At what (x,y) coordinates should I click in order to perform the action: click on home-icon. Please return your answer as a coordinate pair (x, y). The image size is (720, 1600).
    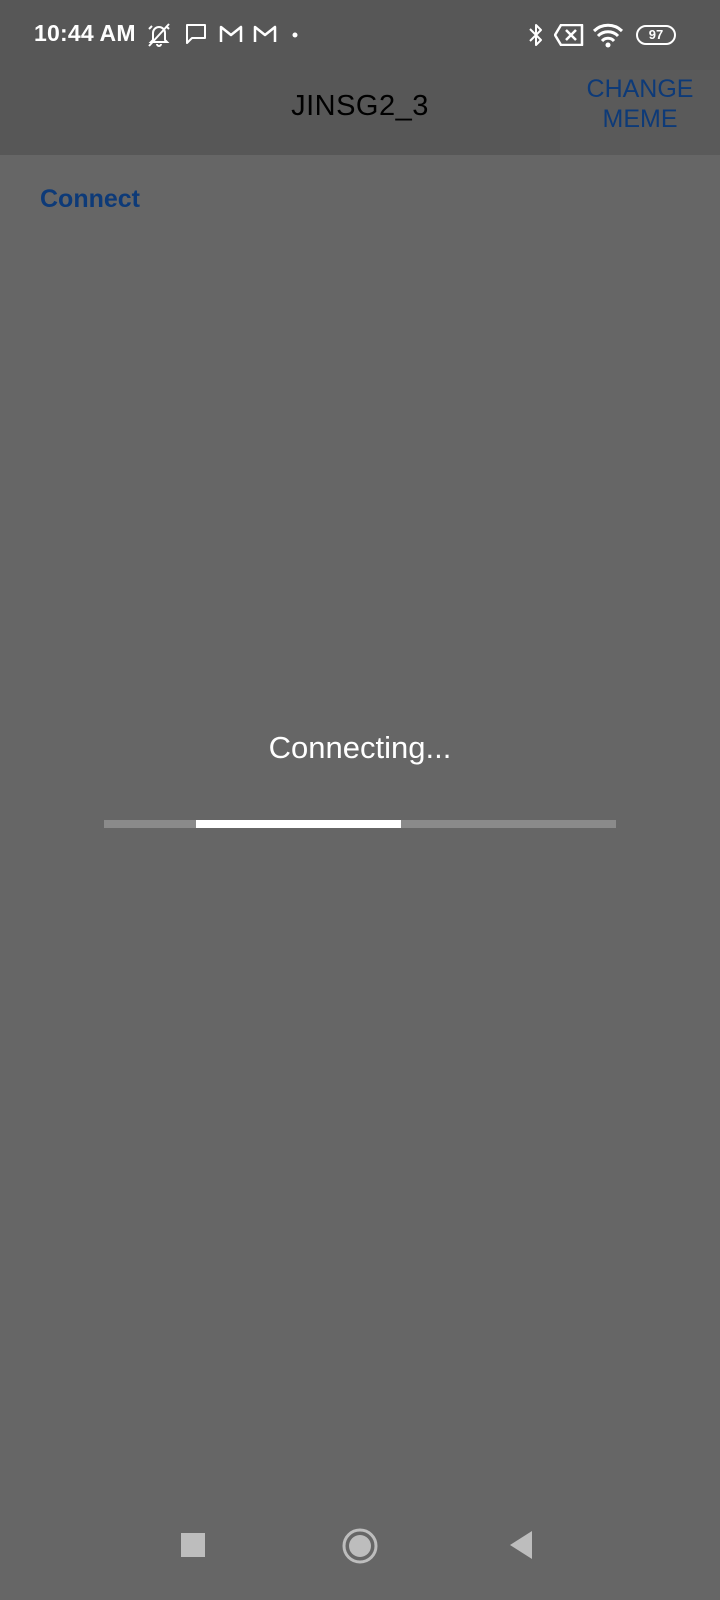
    Looking at the image, I should click on (360, 1546).